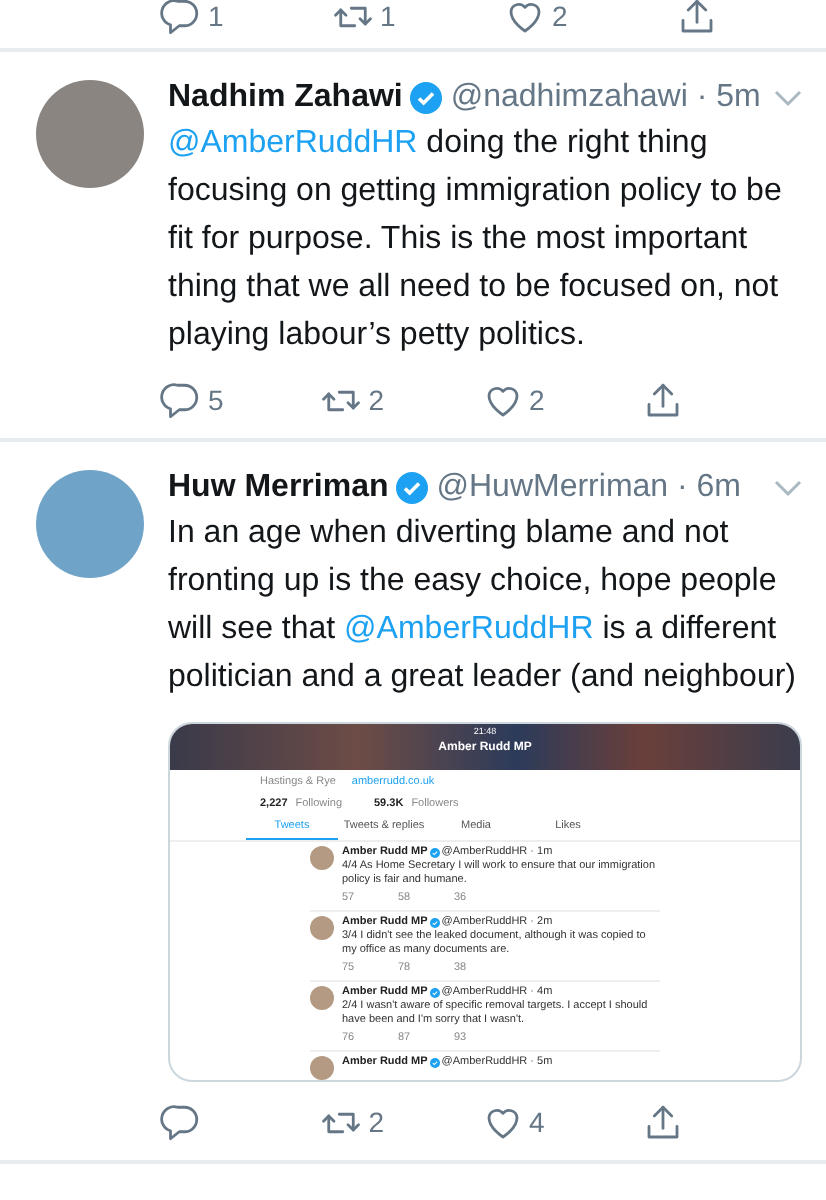  What do you see at coordinates (697, 19) in the screenshot?
I see `share-icon` at bounding box center [697, 19].